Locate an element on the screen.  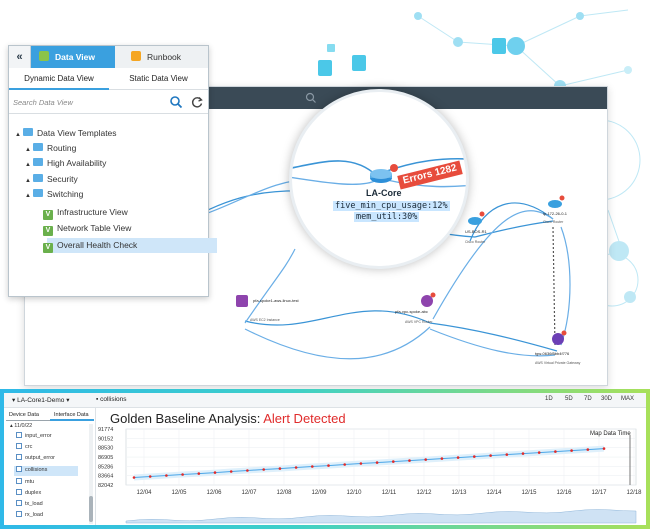
tree-item-data-view-templates: ▲ Data View Templates is located at coordinates (66, 133).